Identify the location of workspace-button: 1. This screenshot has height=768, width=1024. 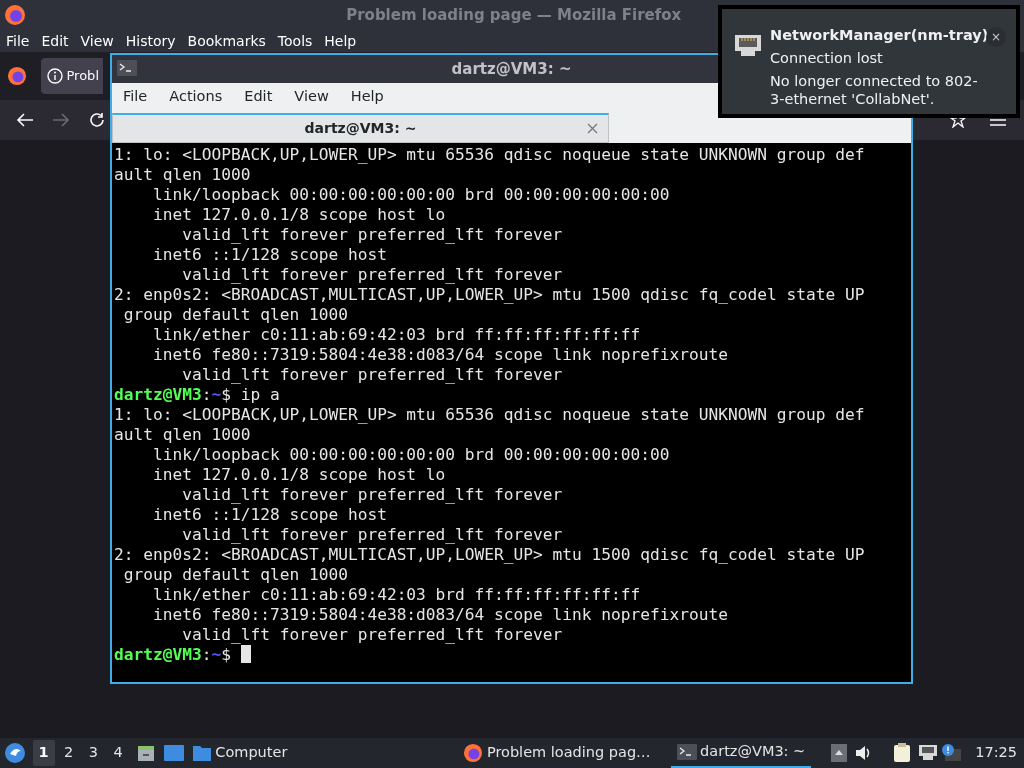
(43, 753).